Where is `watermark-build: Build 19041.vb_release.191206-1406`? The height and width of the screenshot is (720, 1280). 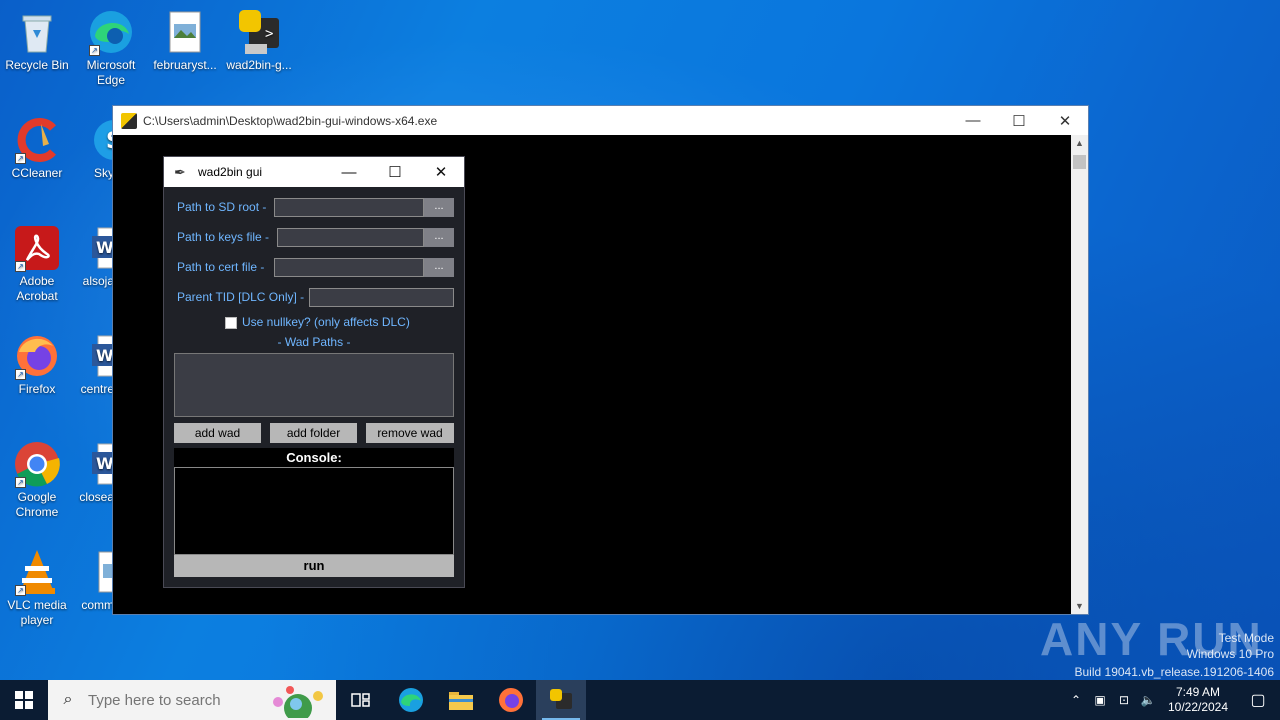
watermark-build: Build 19041.vb_release.191206-1406 is located at coordinates (1174, 672).